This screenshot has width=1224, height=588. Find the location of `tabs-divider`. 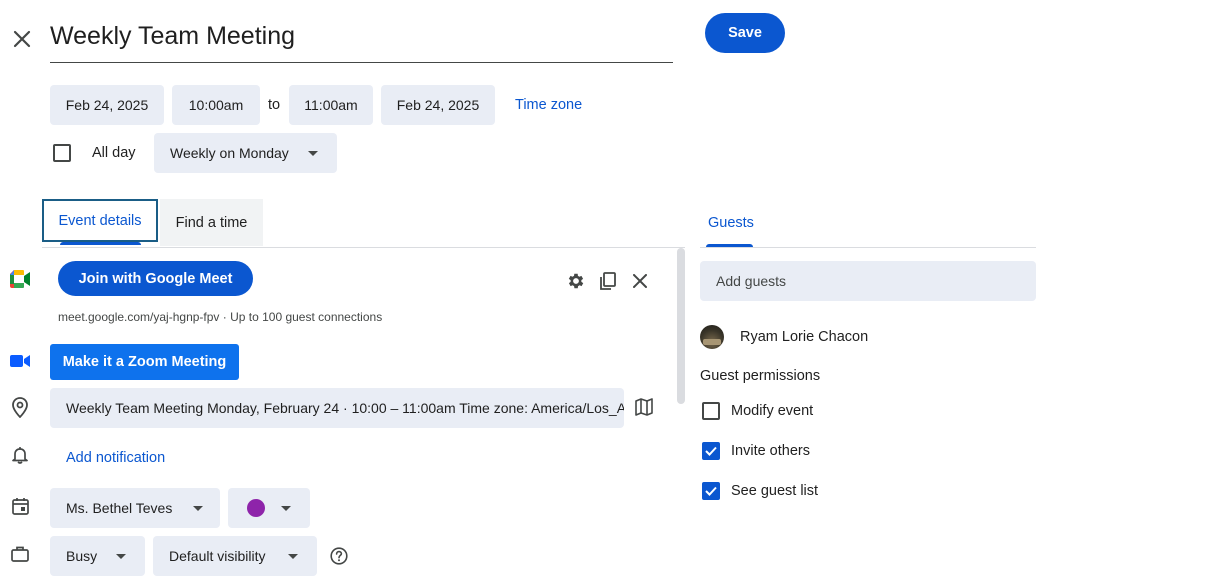

tabs-divider is located at coordinates (363, 247).